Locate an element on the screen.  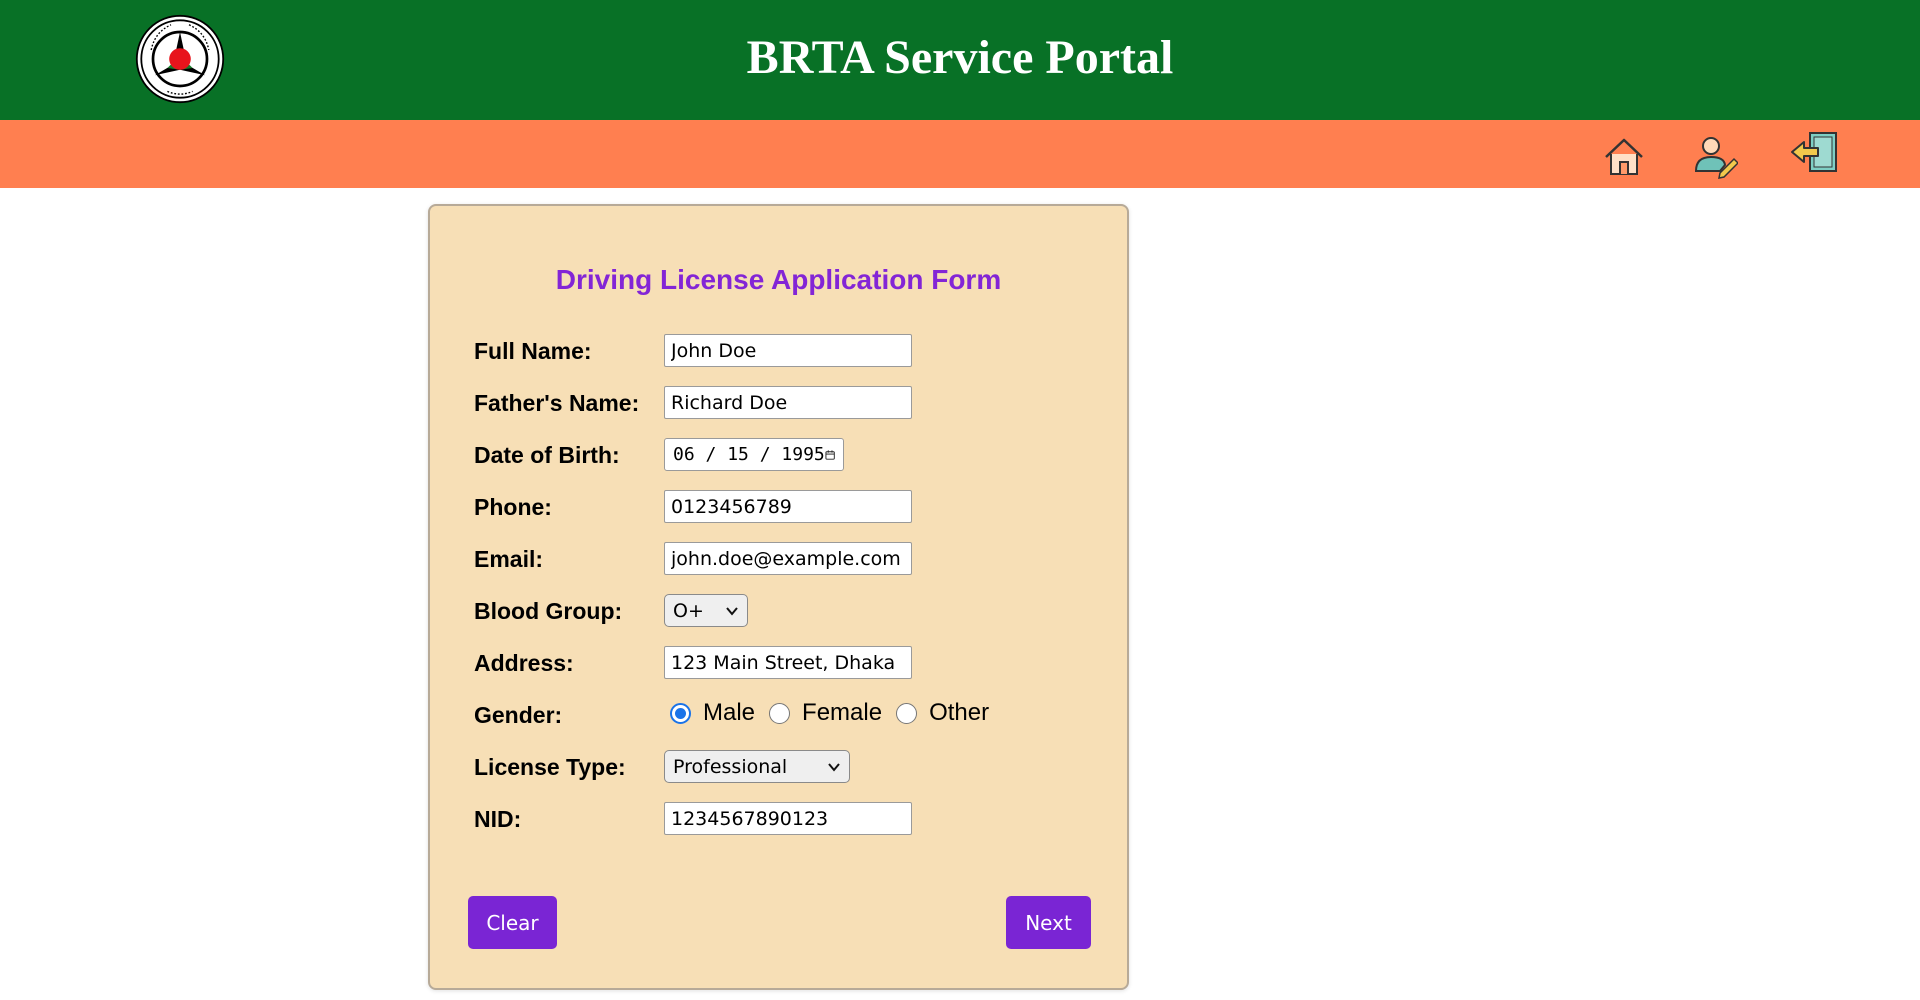
dob-input: 06 / 15 / 1995 is located at coordinates (754, 454).